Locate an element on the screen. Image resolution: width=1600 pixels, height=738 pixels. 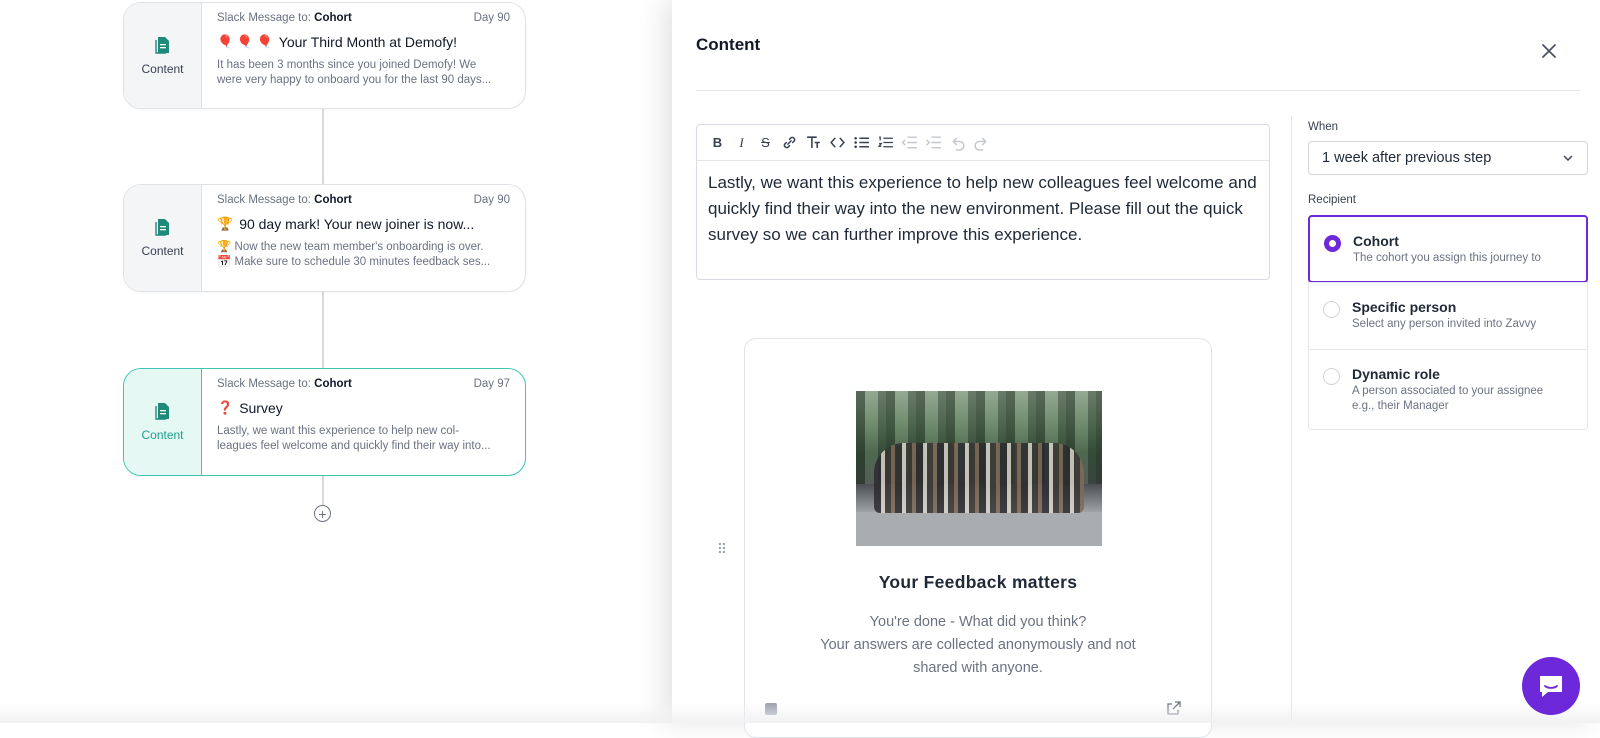
plus-icon: + is located at coordinates (322, 513).